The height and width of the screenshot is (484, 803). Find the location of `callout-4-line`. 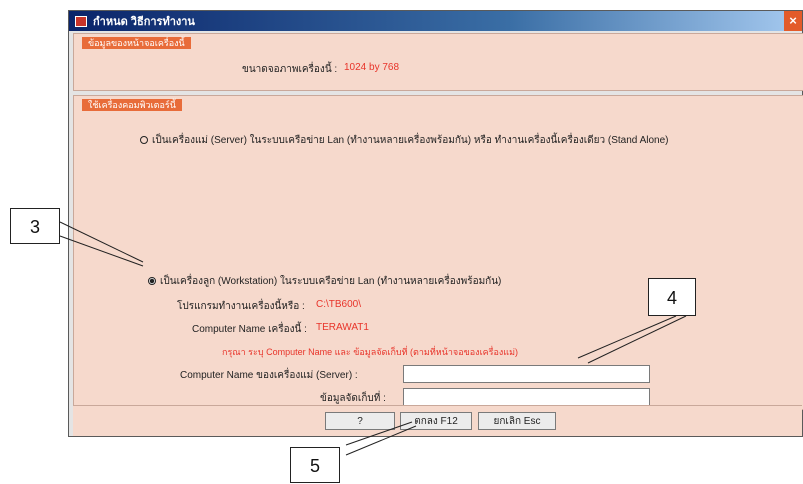

callout-4-line is located at coordinates (637, 339).